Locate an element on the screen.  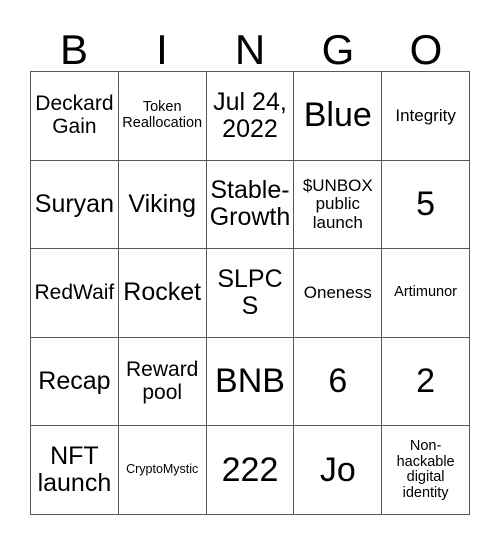
bingo-cell-r4c2: Reward pool is located at coordinates (162, 382).